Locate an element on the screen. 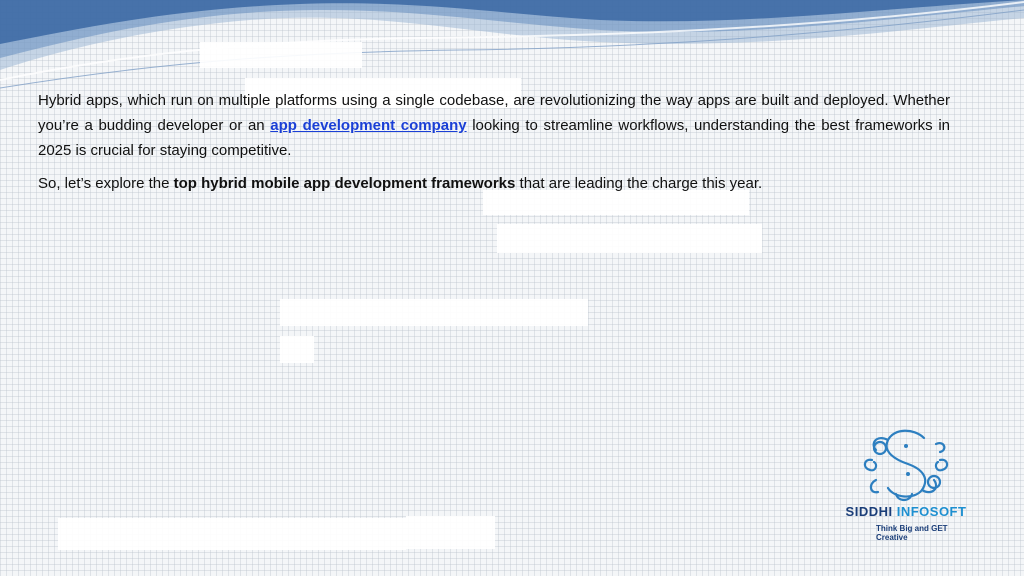 The image size is (1024, 576). logo-tagline: Think Big and GET Creative is located at coordinates (912, 533).